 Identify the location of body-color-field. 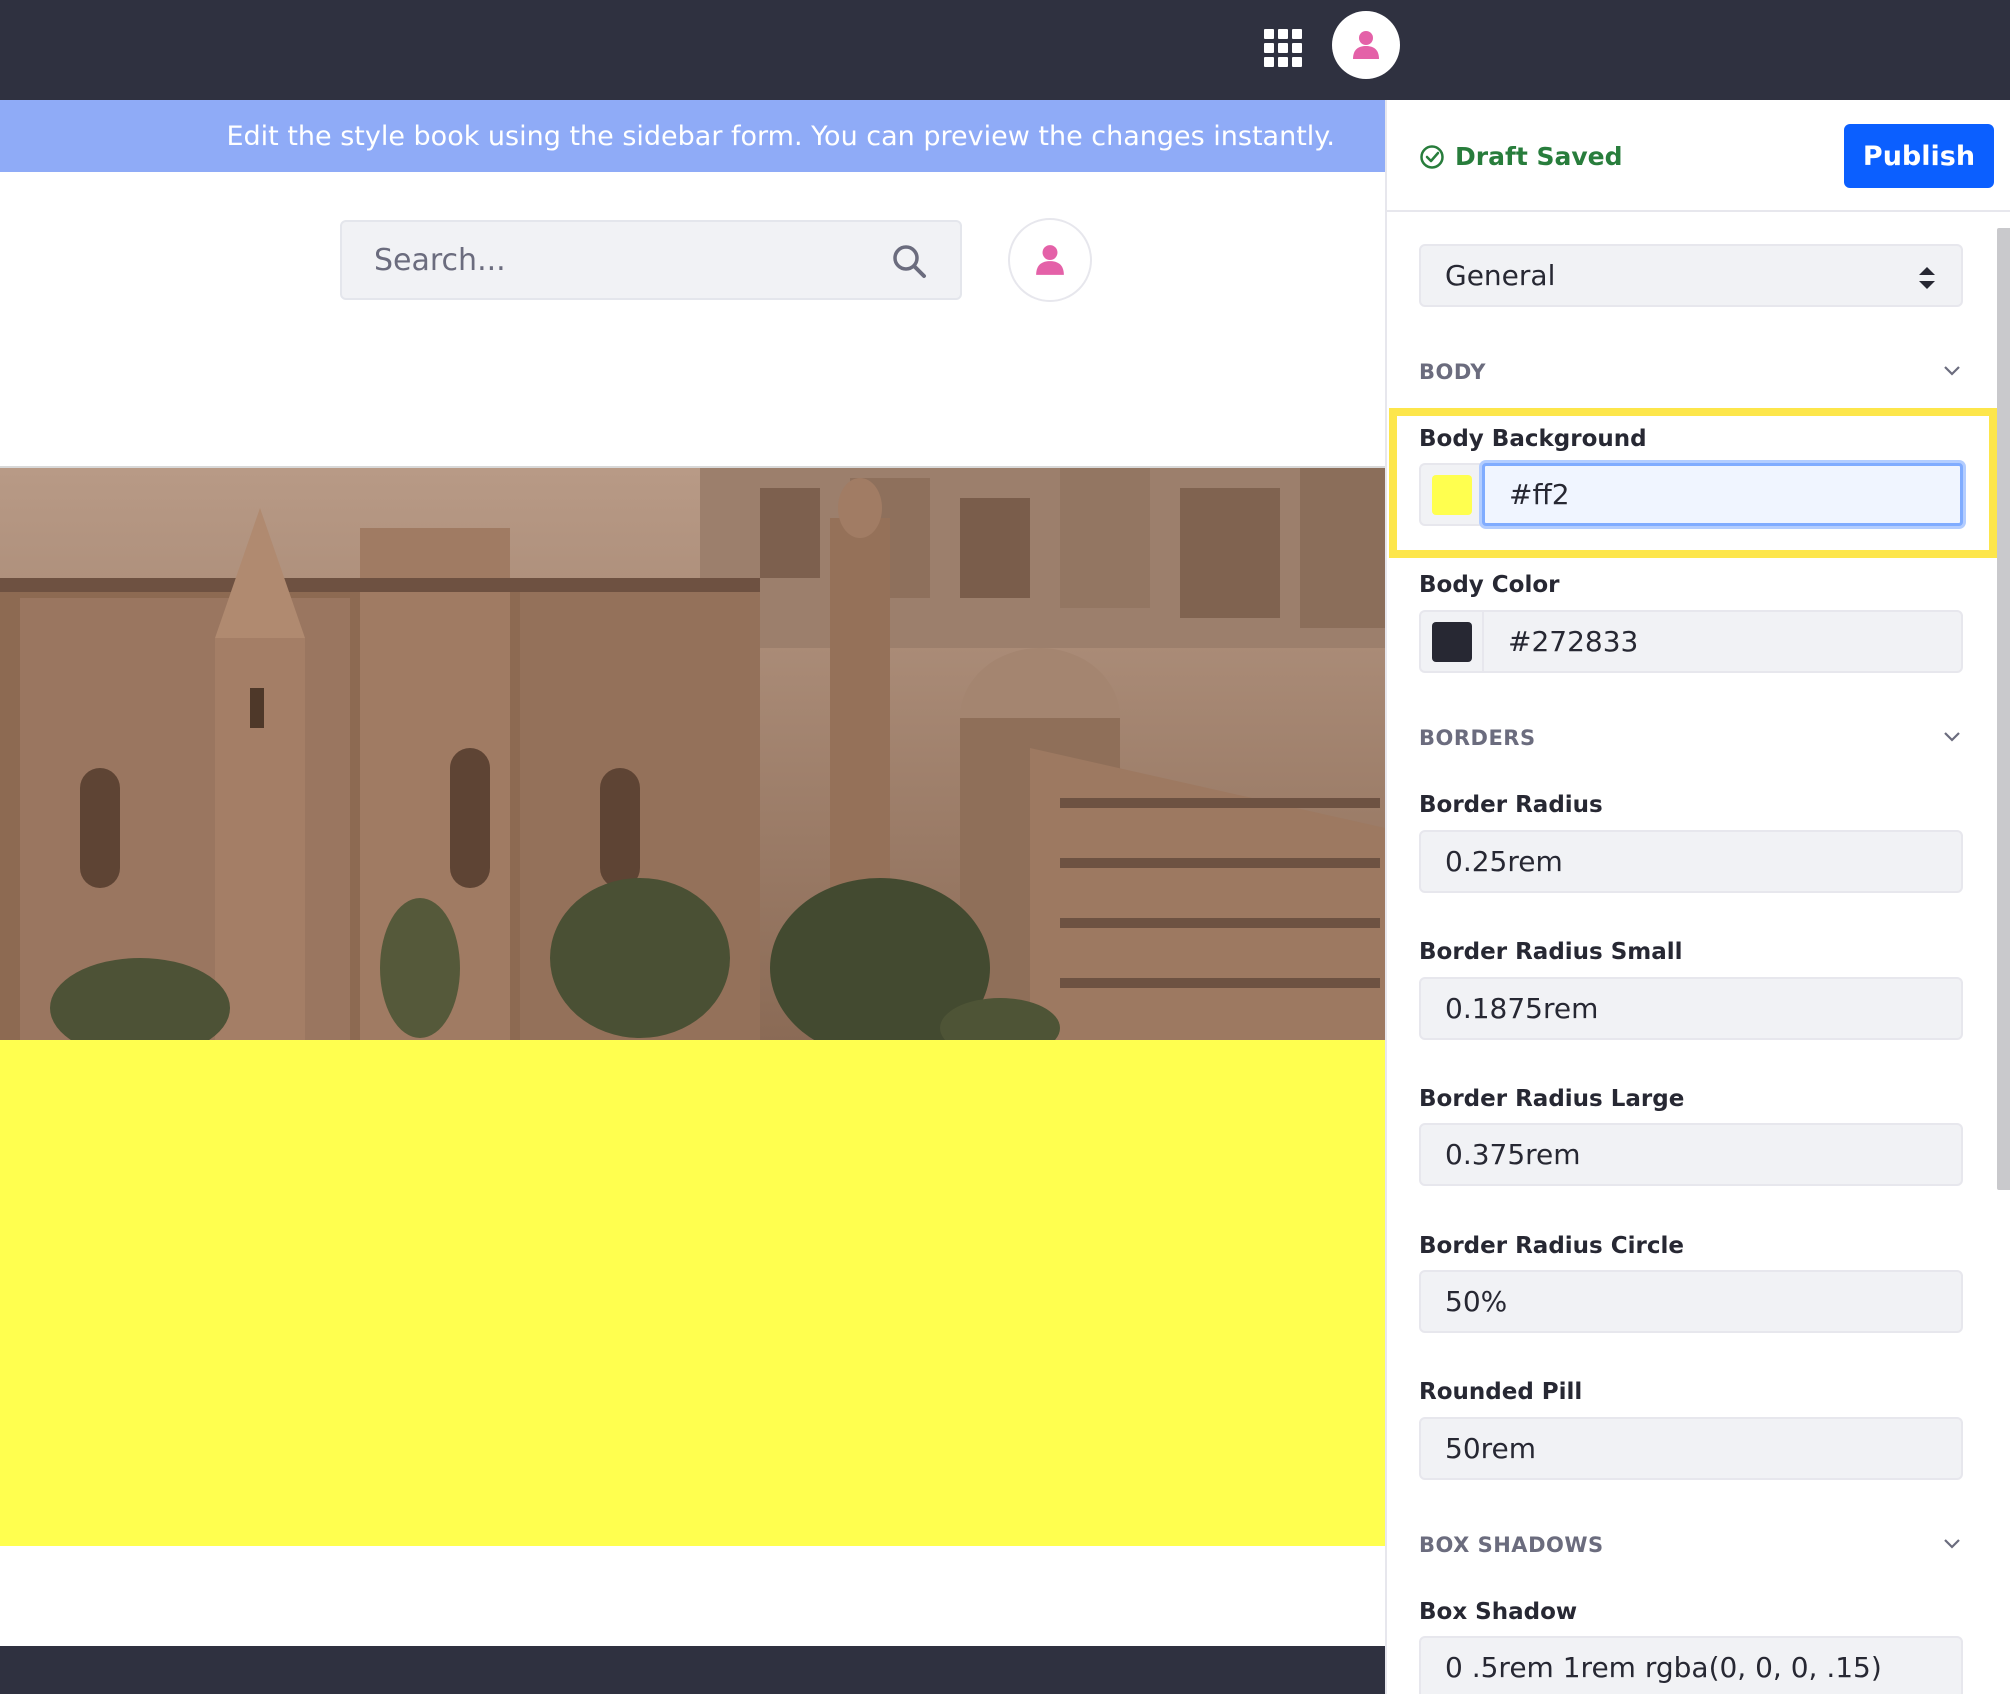
(1691, 641).